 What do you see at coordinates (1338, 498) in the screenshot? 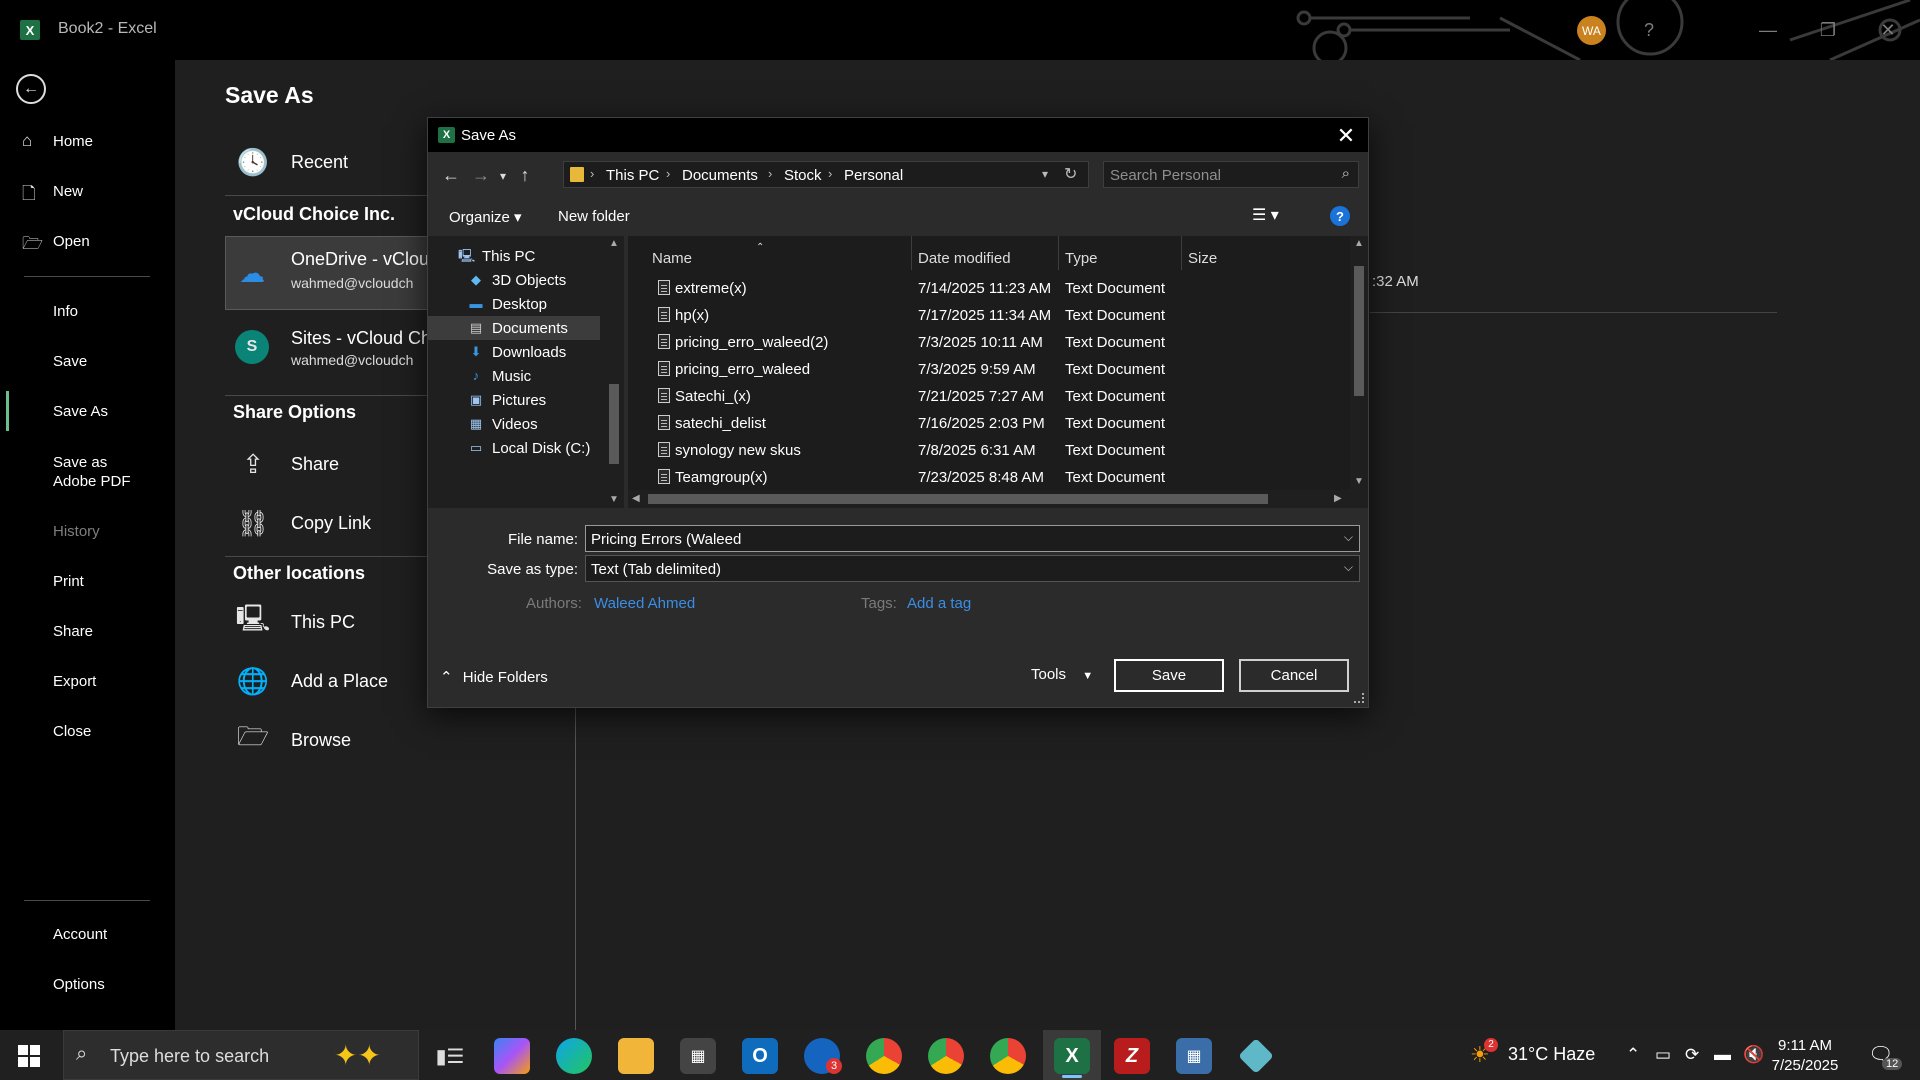
I see `scroll-right-icon: ▶` at bounding box center [1338, 498].